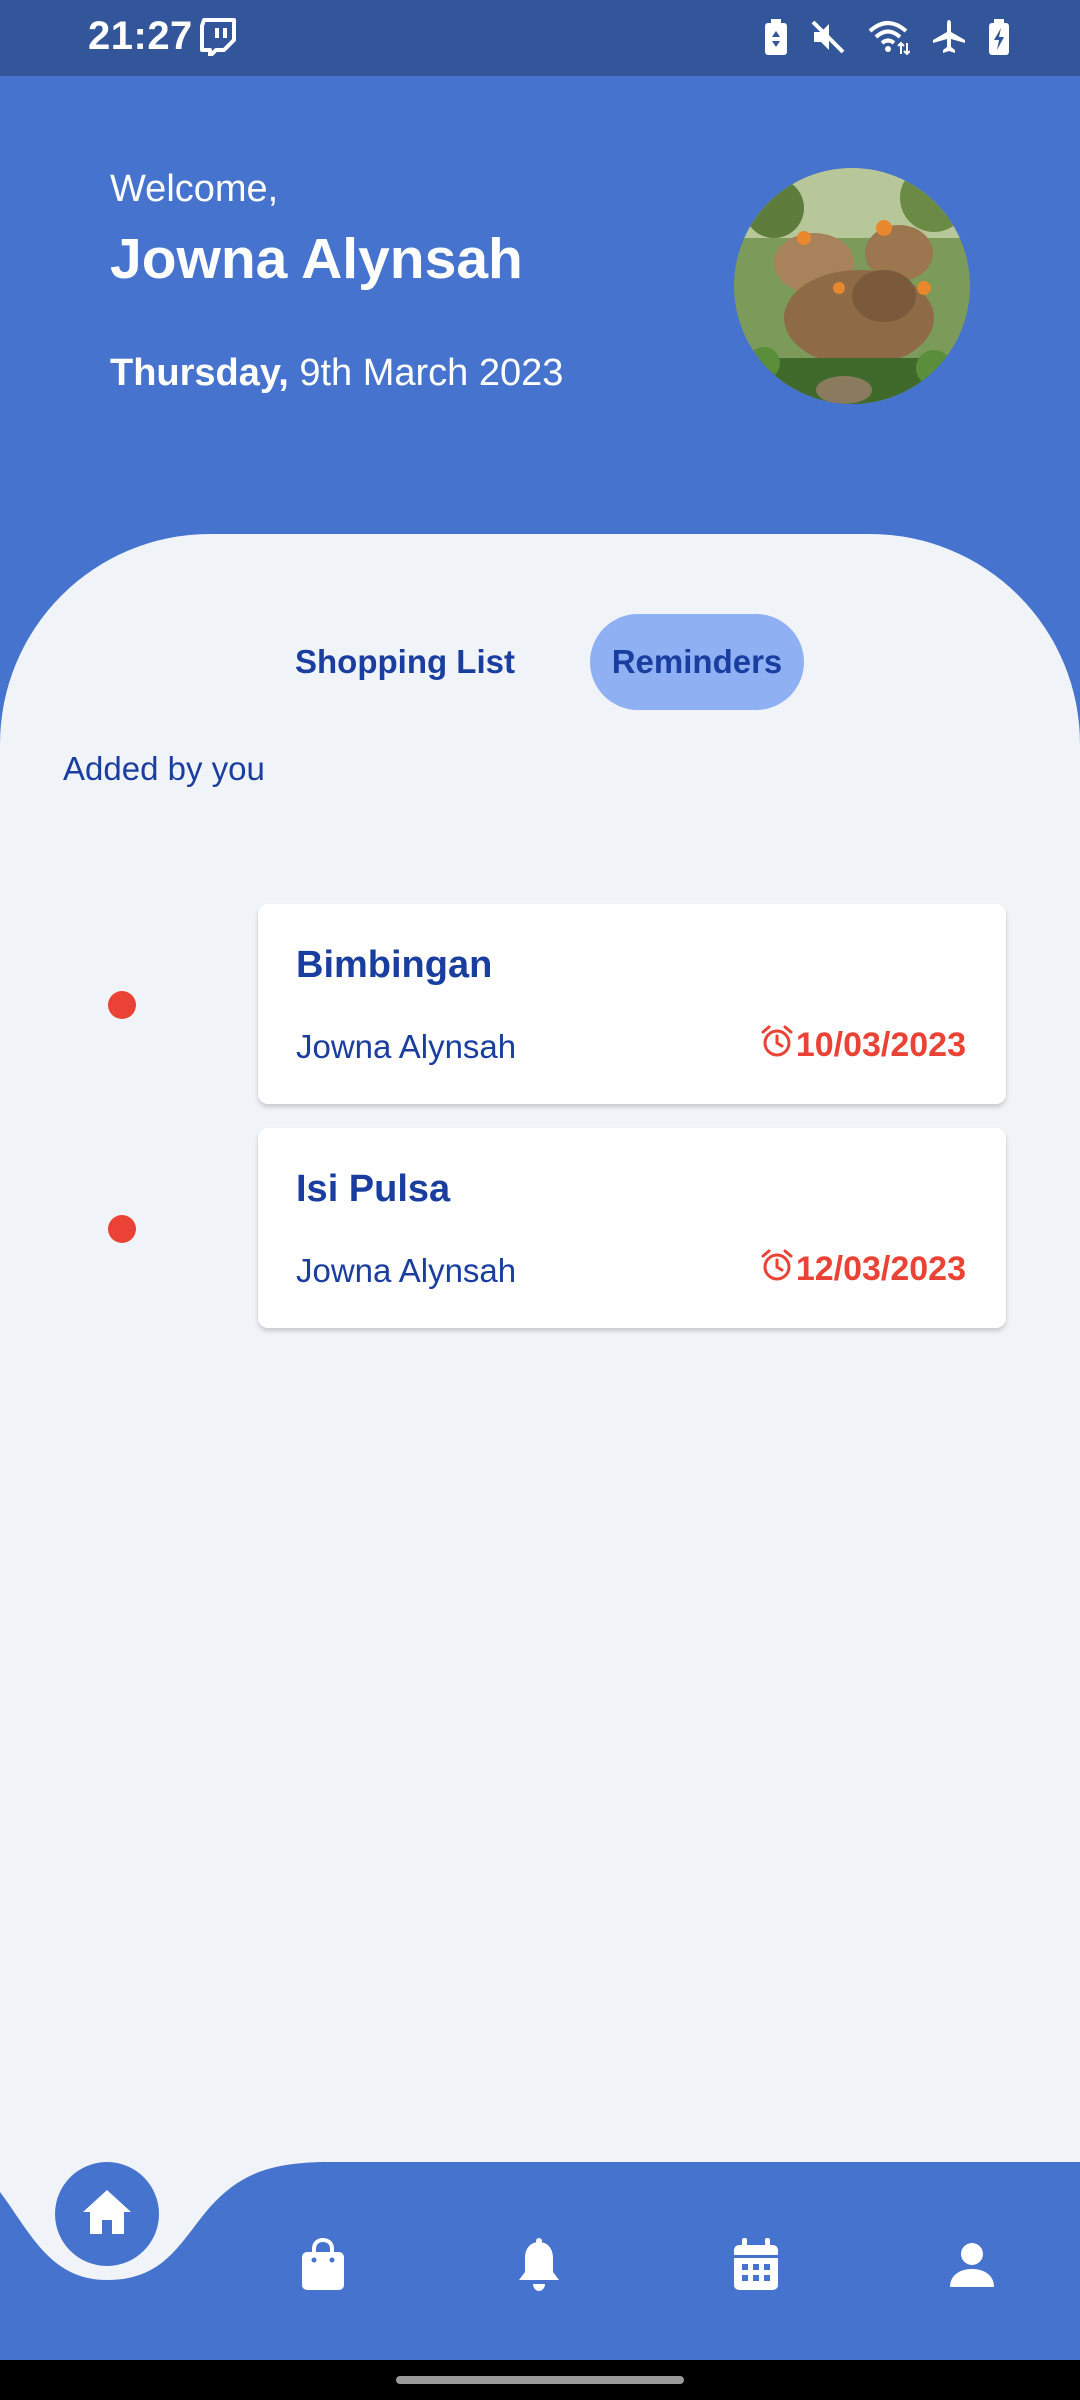 This screenshot has width=1080, height=2400. Describe the element at coordinates (852, 286) in the screenshot. I see `avatar` at that location.